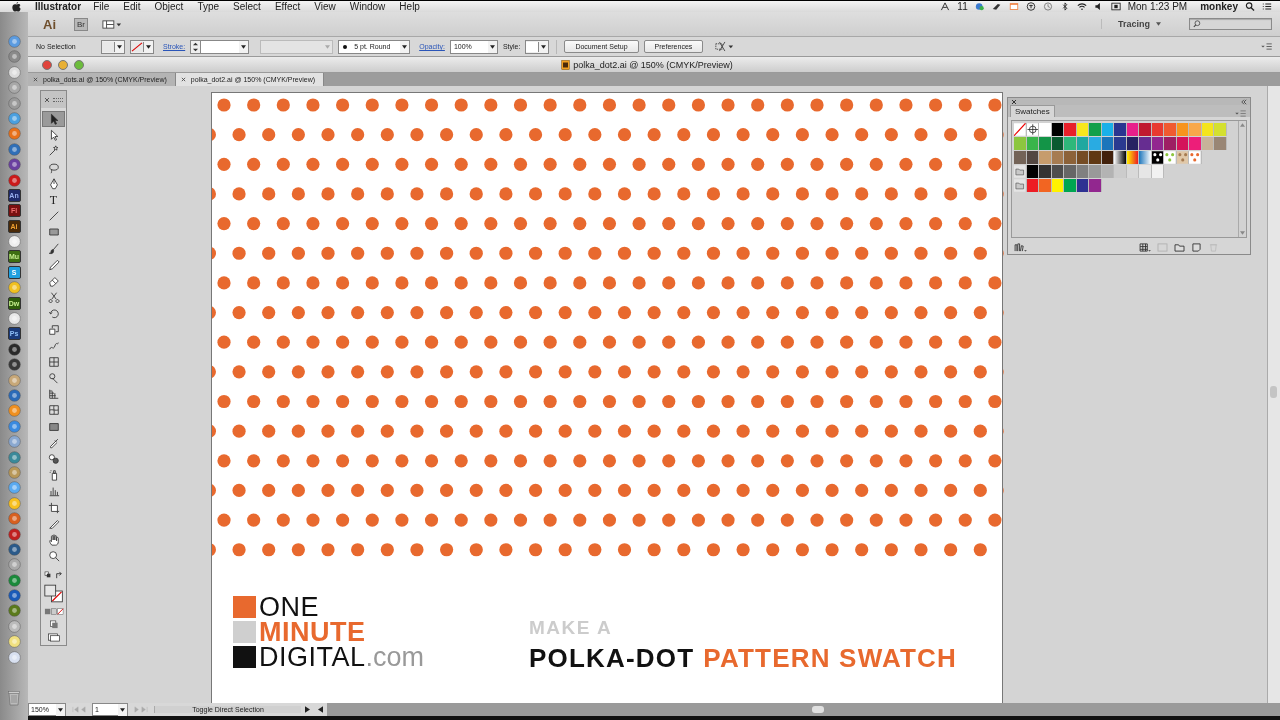 This screenshot has width=1280, height=720. What do you see at coordinates (409, 6) in the screenshot?
I see `menu-item: Help` at bounding box center [409, 6].